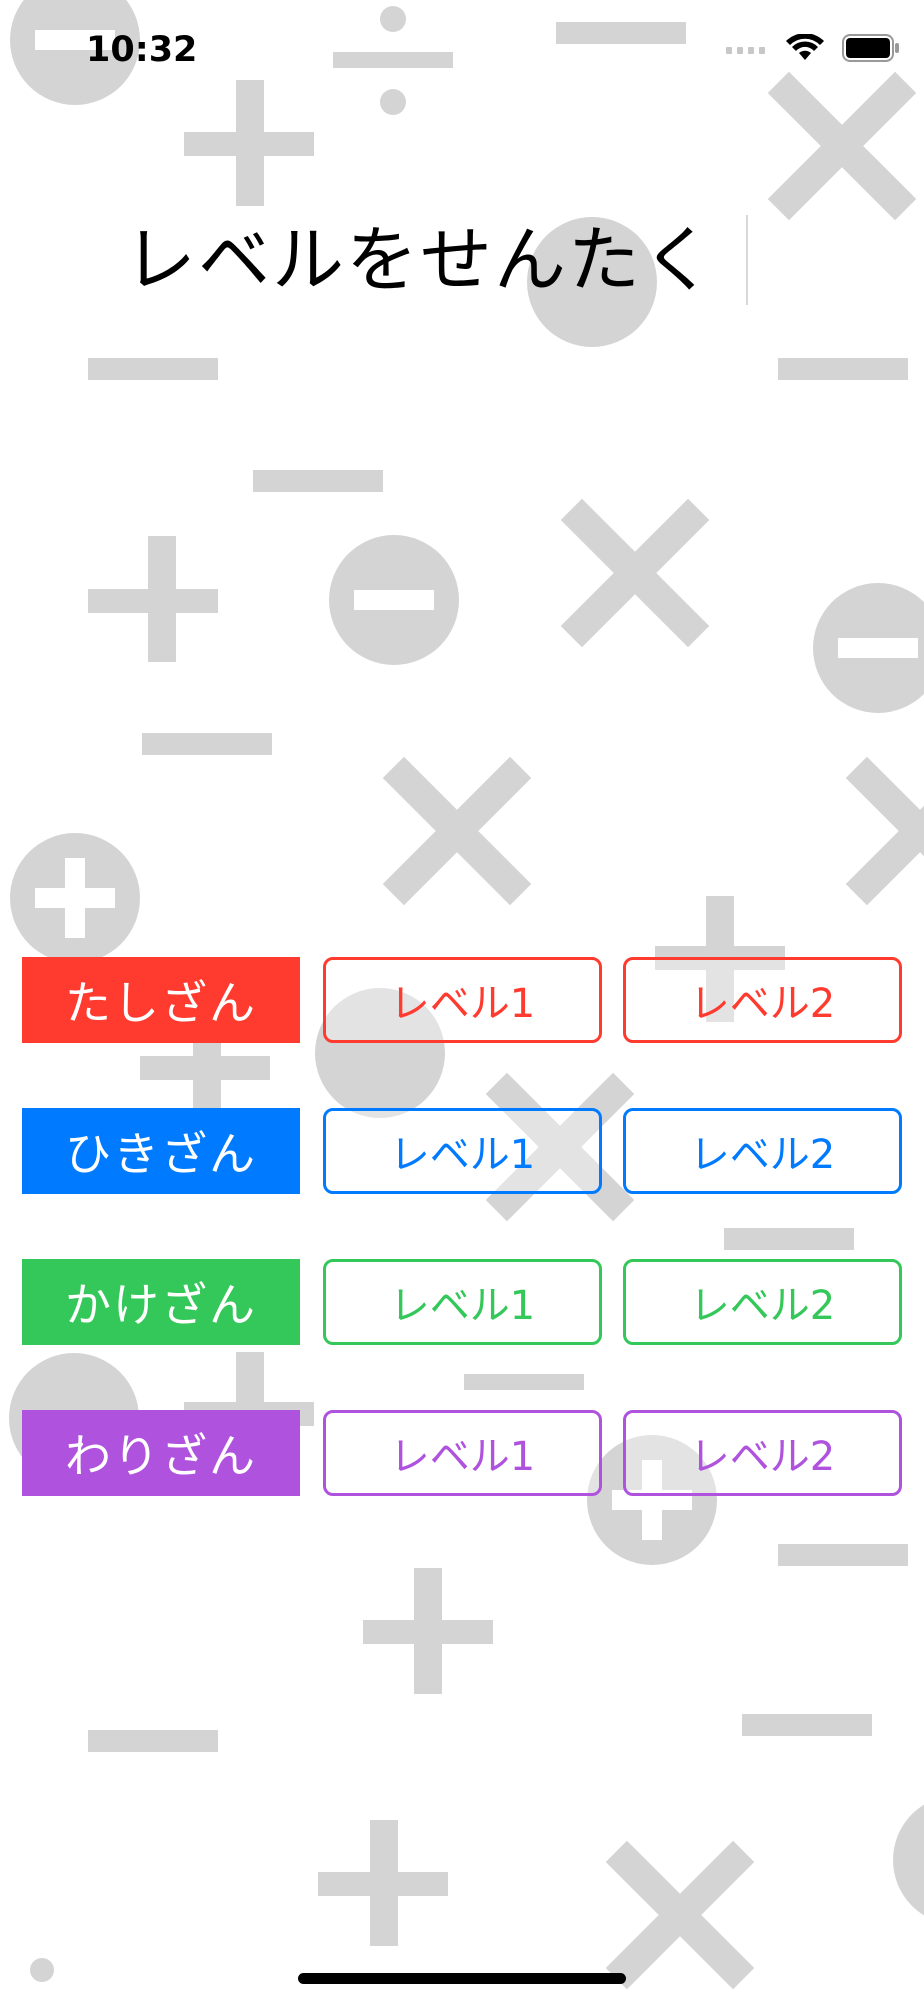  Describe the element at coordinates (762, 1151) in the screenshot. I see `subtraction-level2-button: レベル2` at that location.